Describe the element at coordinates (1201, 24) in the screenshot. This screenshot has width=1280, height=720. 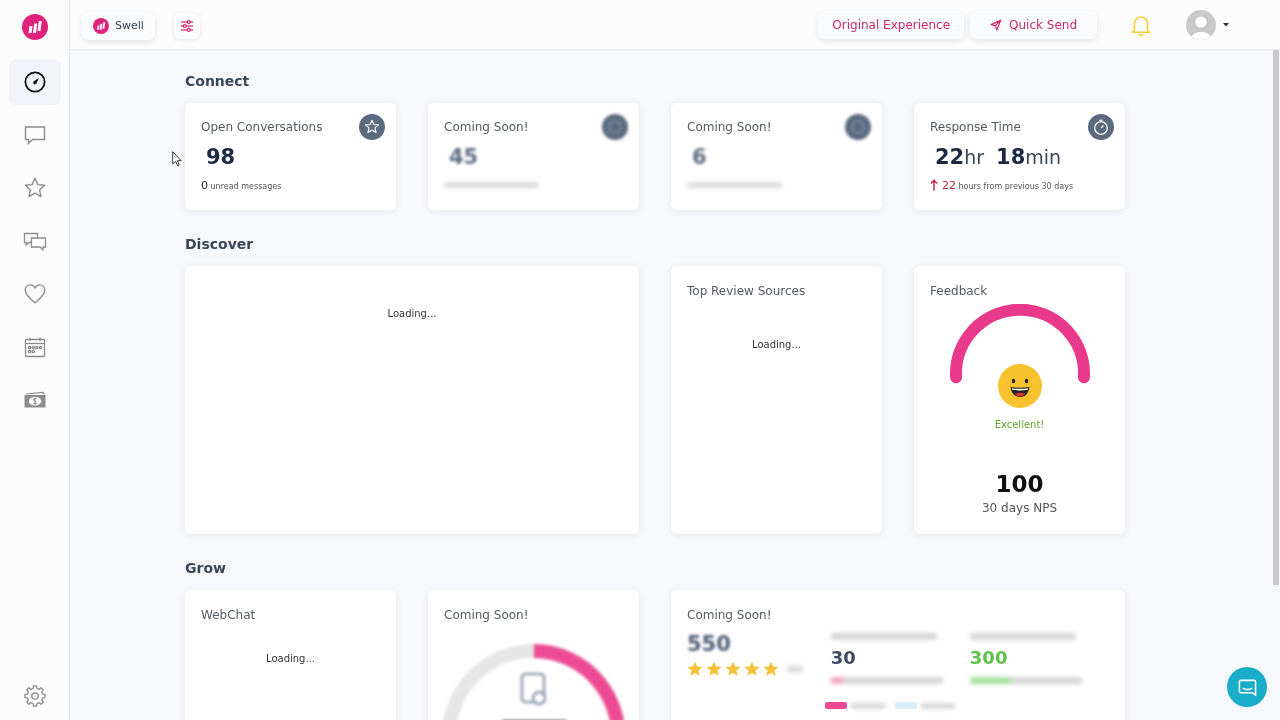
I see `avatar-icon` at that location.